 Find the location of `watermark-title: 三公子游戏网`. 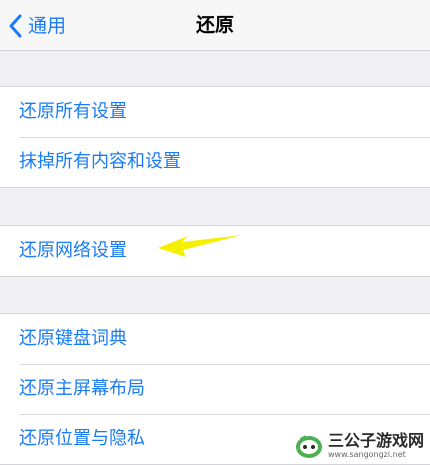

watermark-title: 三公子游戏网 is located at coordinates (375, 440).